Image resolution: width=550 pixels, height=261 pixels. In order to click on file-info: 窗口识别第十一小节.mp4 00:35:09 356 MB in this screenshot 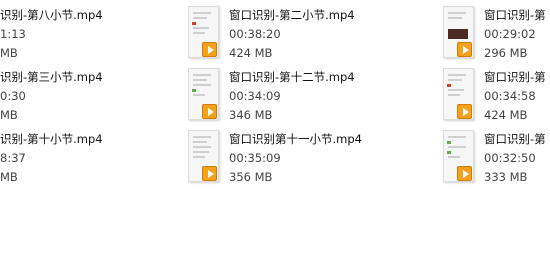, I will do `click(295, 158)`.